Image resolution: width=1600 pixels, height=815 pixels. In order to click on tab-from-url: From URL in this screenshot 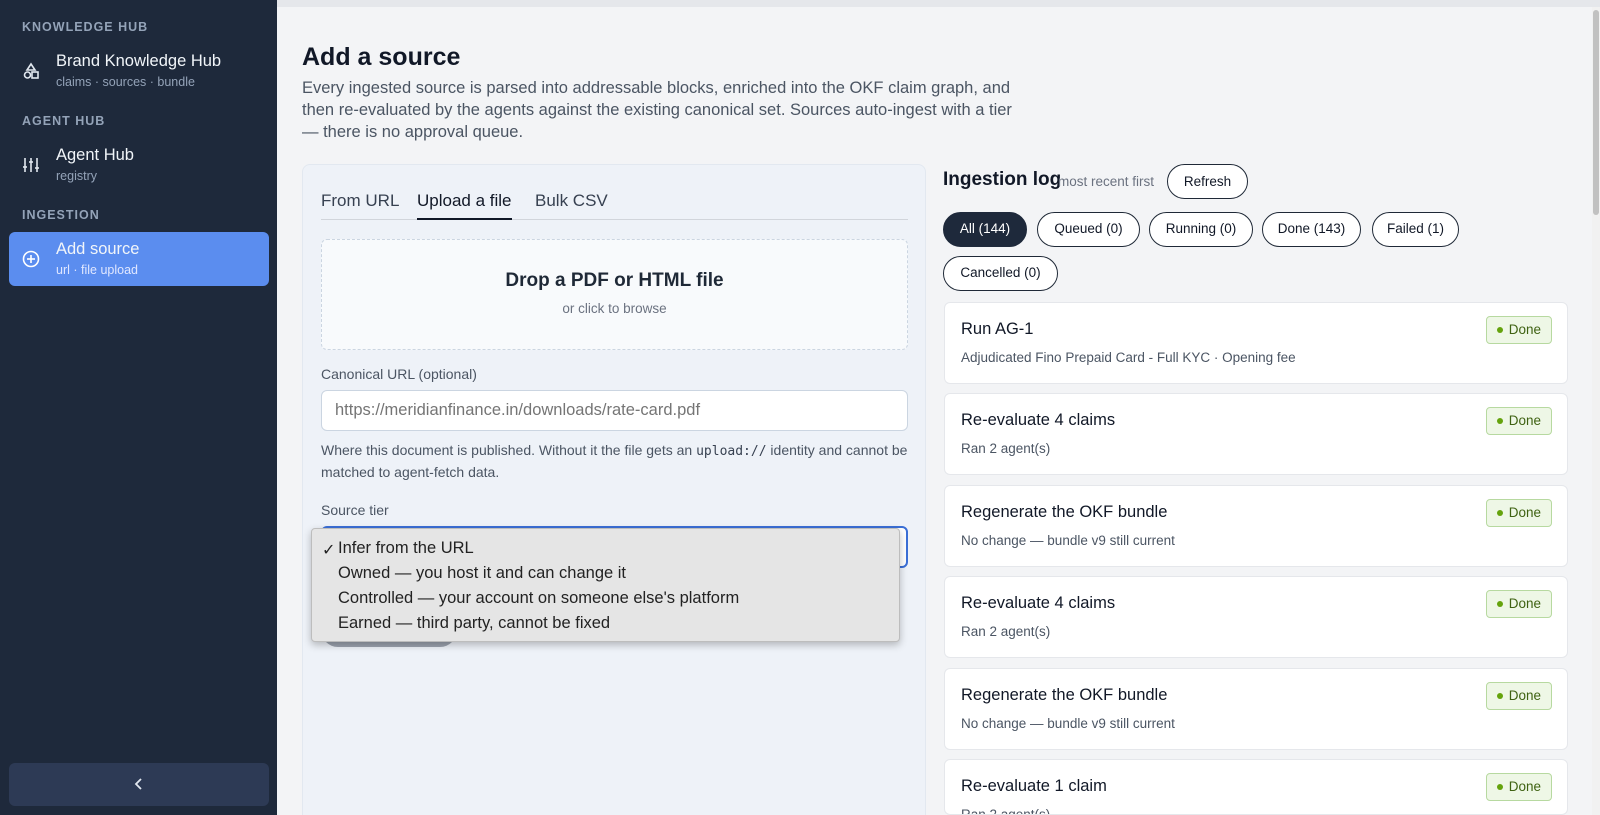, I will do `click(360, 204)`.